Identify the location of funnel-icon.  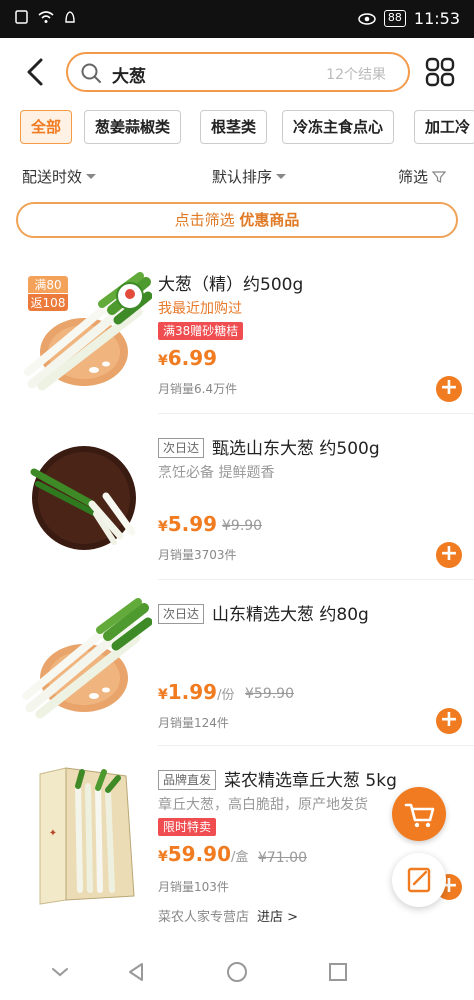
(439, 176).